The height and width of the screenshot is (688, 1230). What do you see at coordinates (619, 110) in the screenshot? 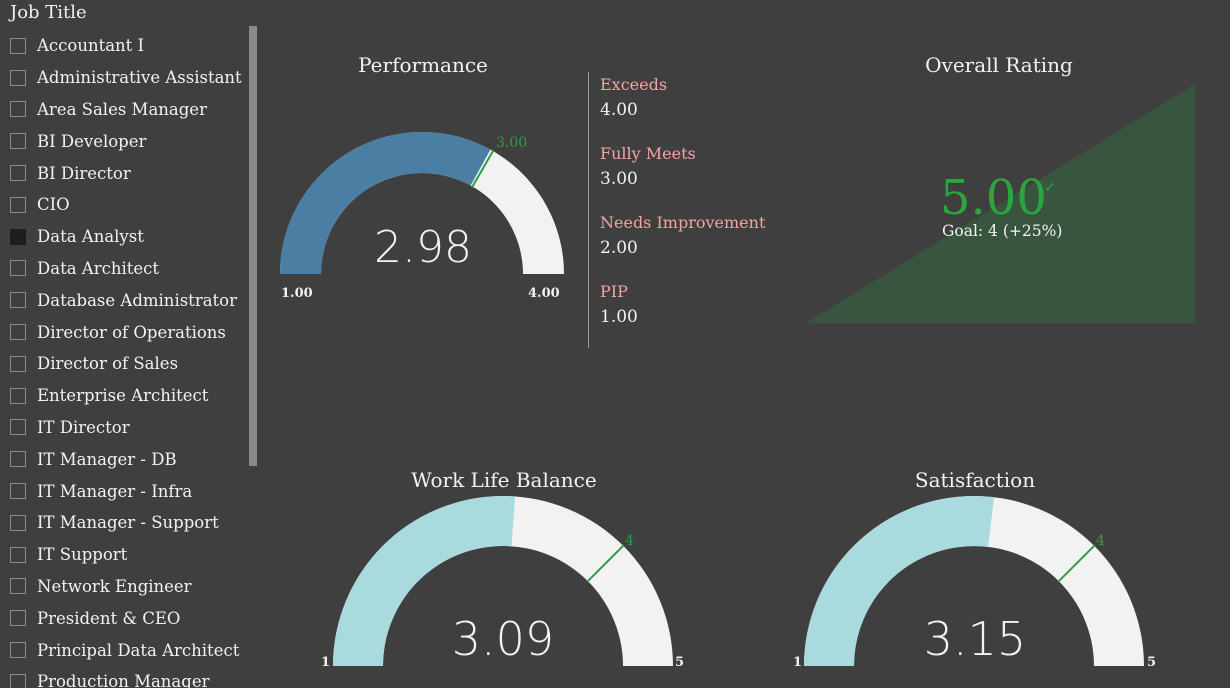
I see `legend-value: 4.00` at bounding box center [619, 110].